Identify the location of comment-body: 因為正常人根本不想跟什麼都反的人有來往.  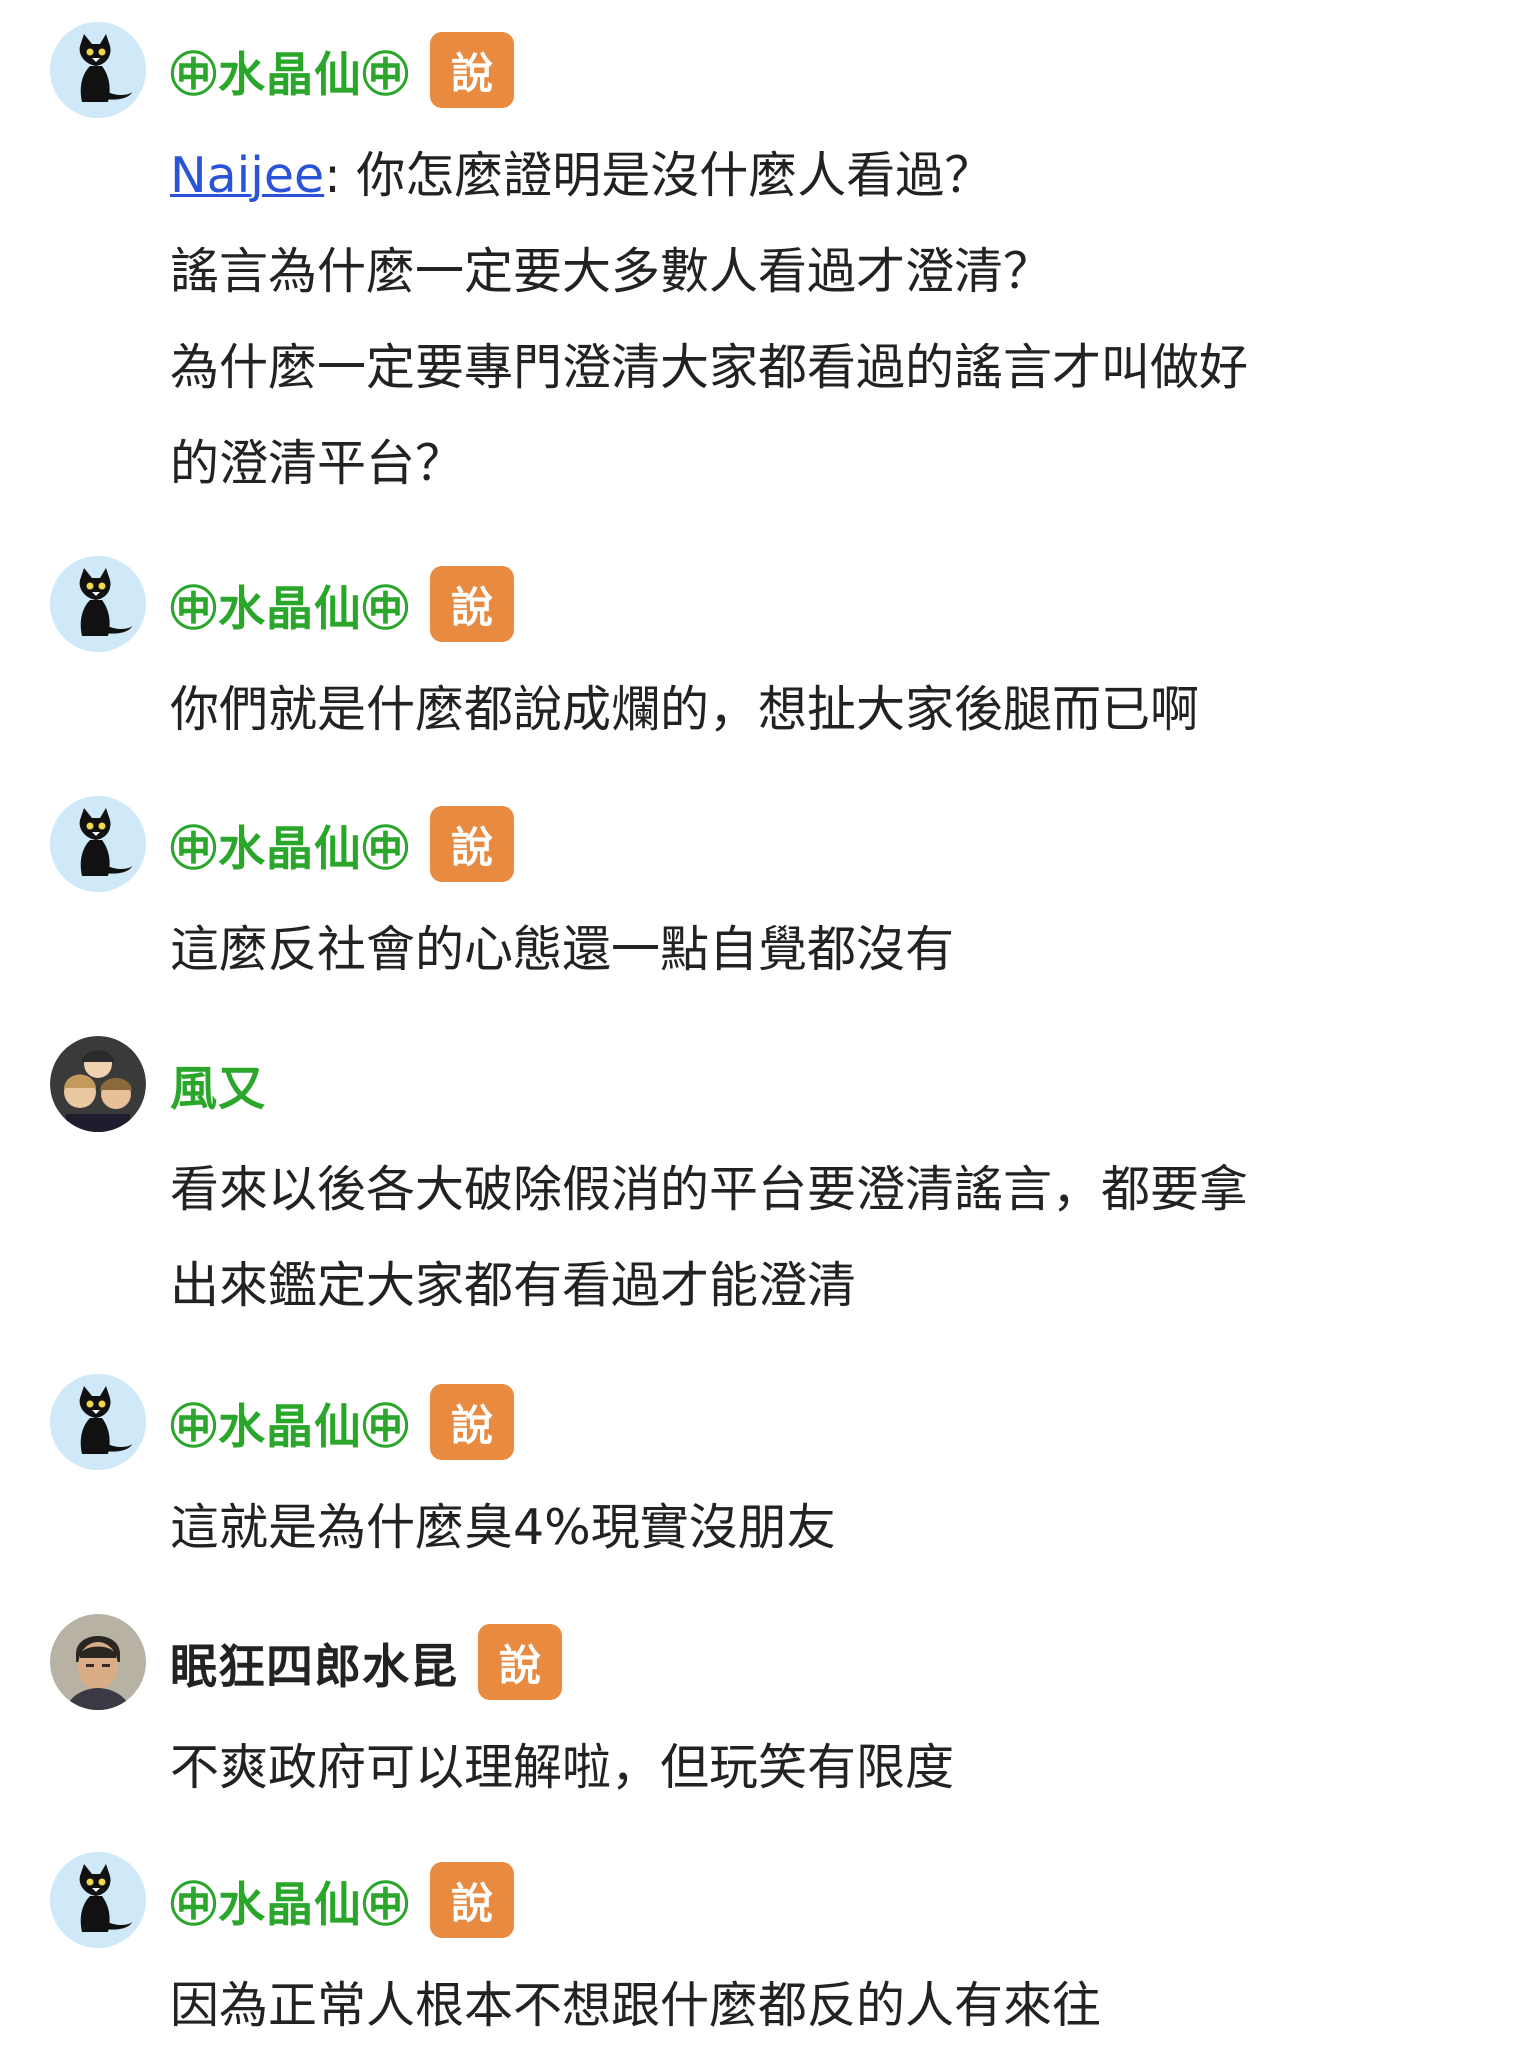
(825, 2006).